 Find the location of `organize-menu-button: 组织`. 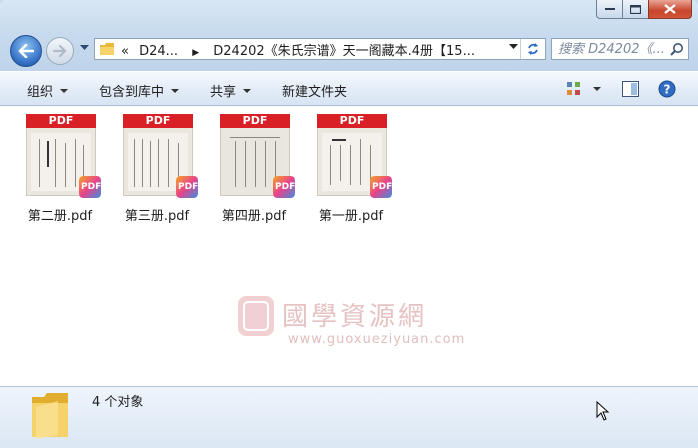

organize-menu-button: 组织 is located at coordinates (48, 90).